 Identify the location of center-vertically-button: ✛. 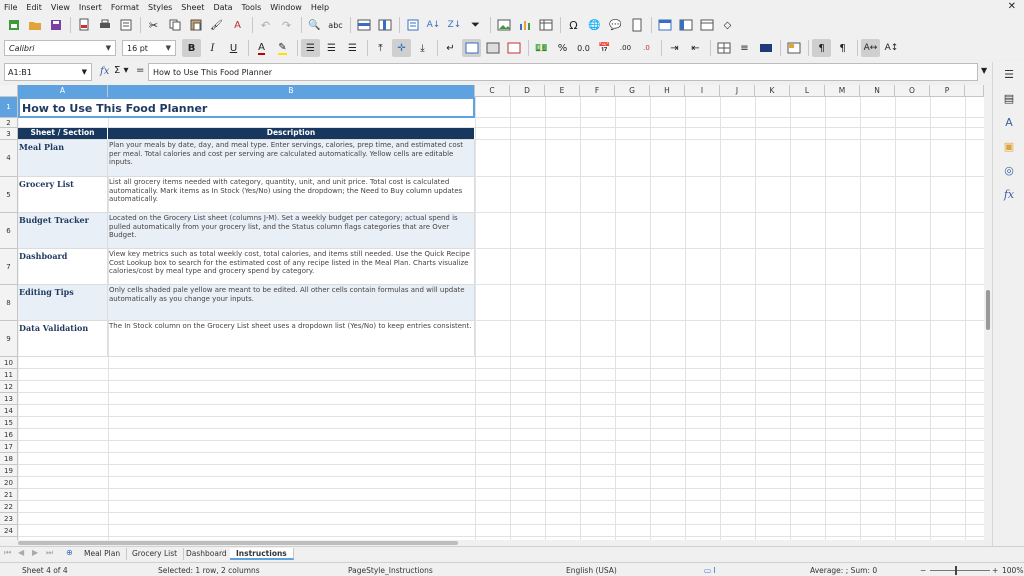
(401, 48).